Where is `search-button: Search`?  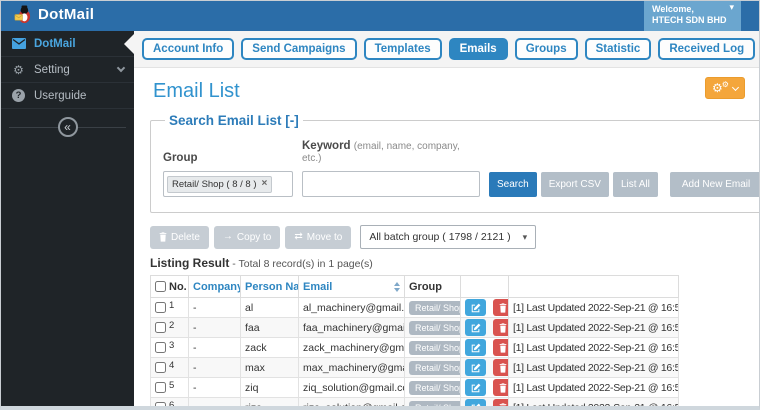 search-button: Search is located at coordinates (513, 184).